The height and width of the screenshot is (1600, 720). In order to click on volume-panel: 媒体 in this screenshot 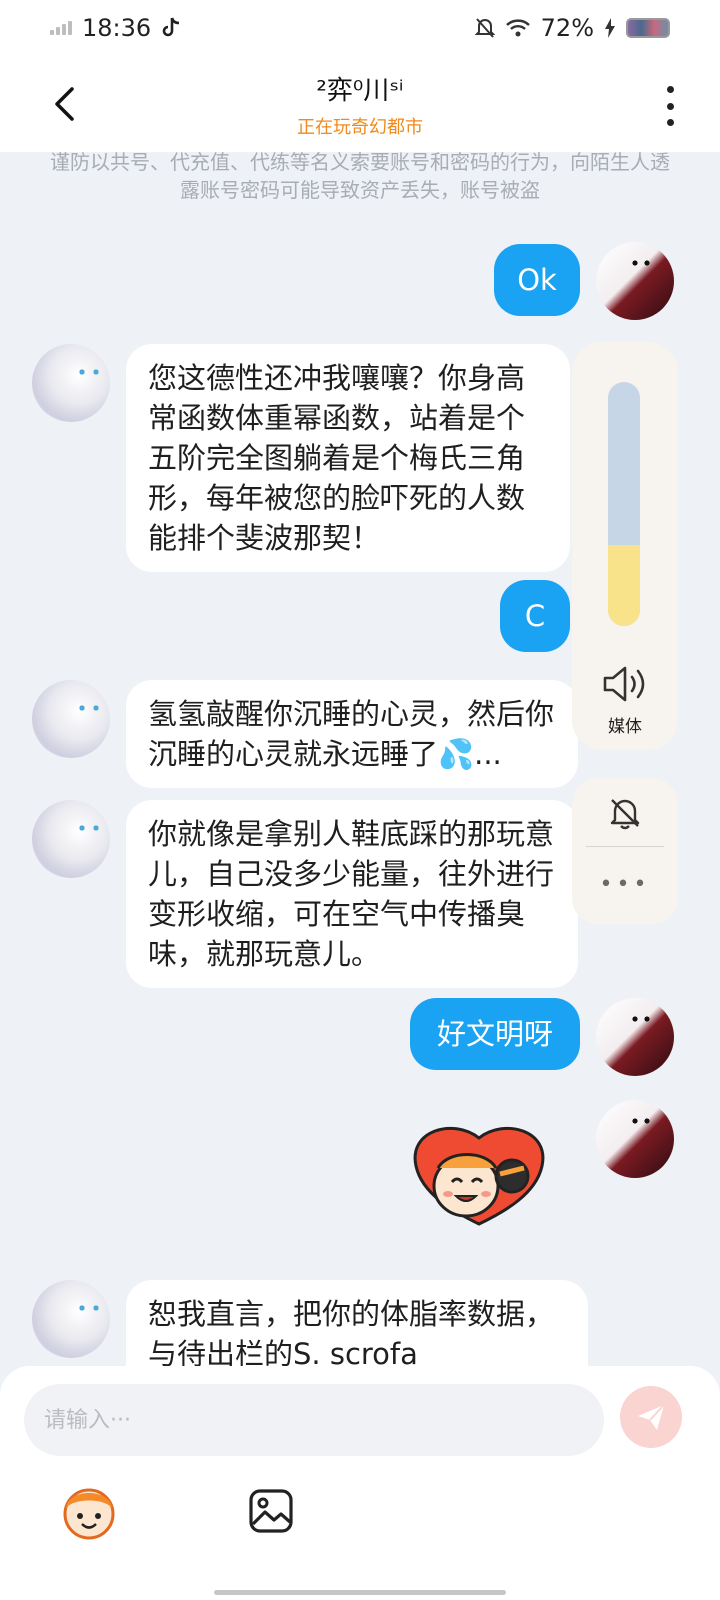, I will do `click(625, 546)`.